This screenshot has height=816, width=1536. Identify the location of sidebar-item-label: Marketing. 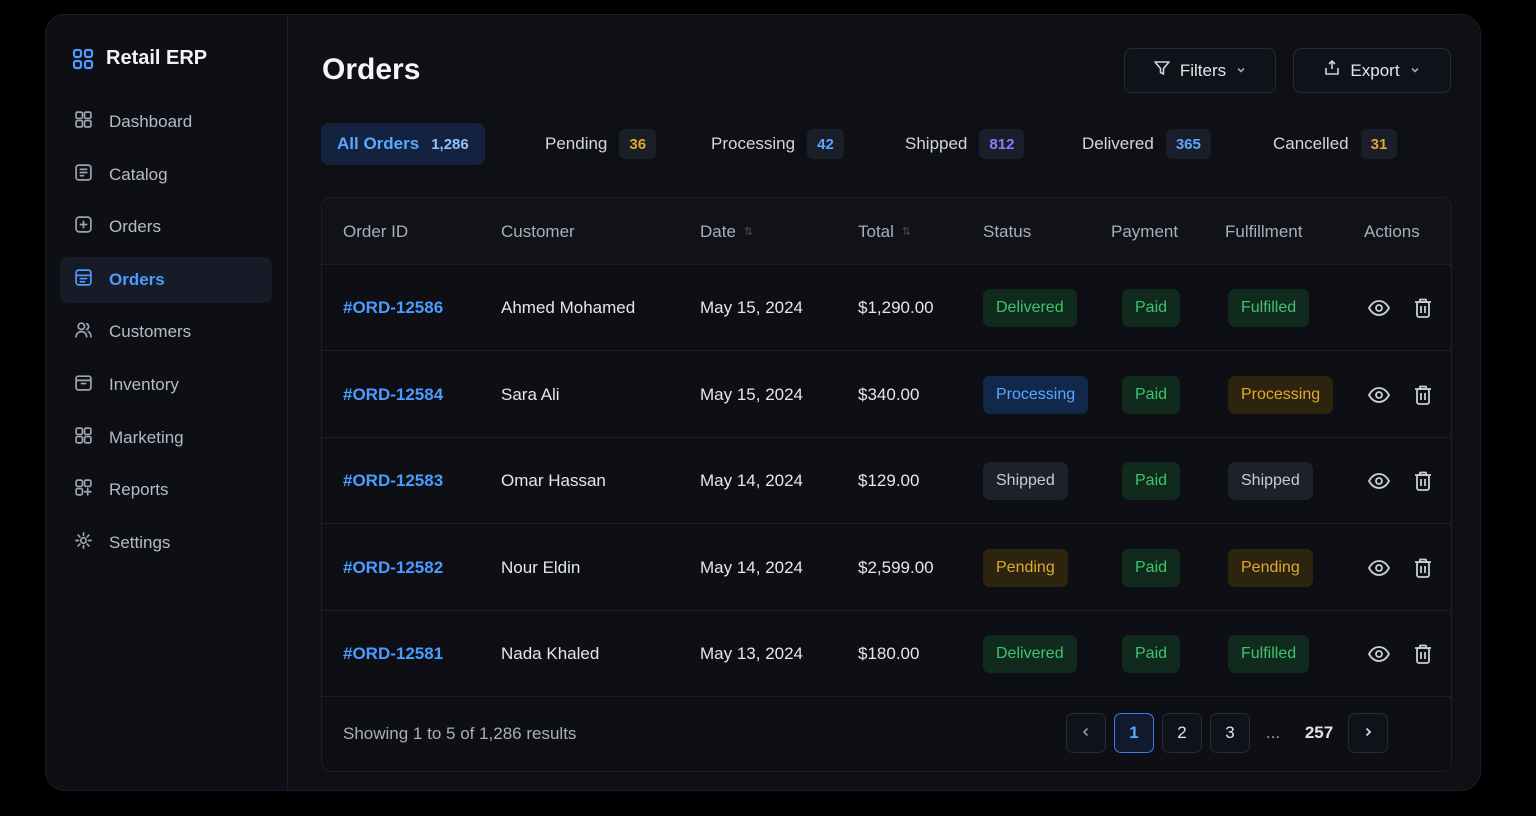
(146, 437).